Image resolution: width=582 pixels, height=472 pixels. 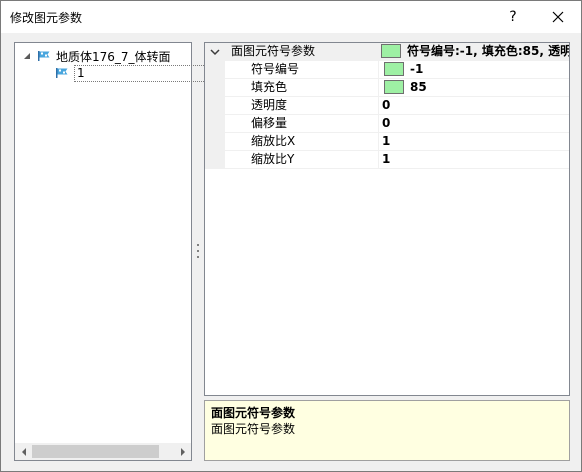 What do you see at coordinates (301, 88) in the screenshot?
I see `property-name: 填充色` at bounding box center [301, 88].